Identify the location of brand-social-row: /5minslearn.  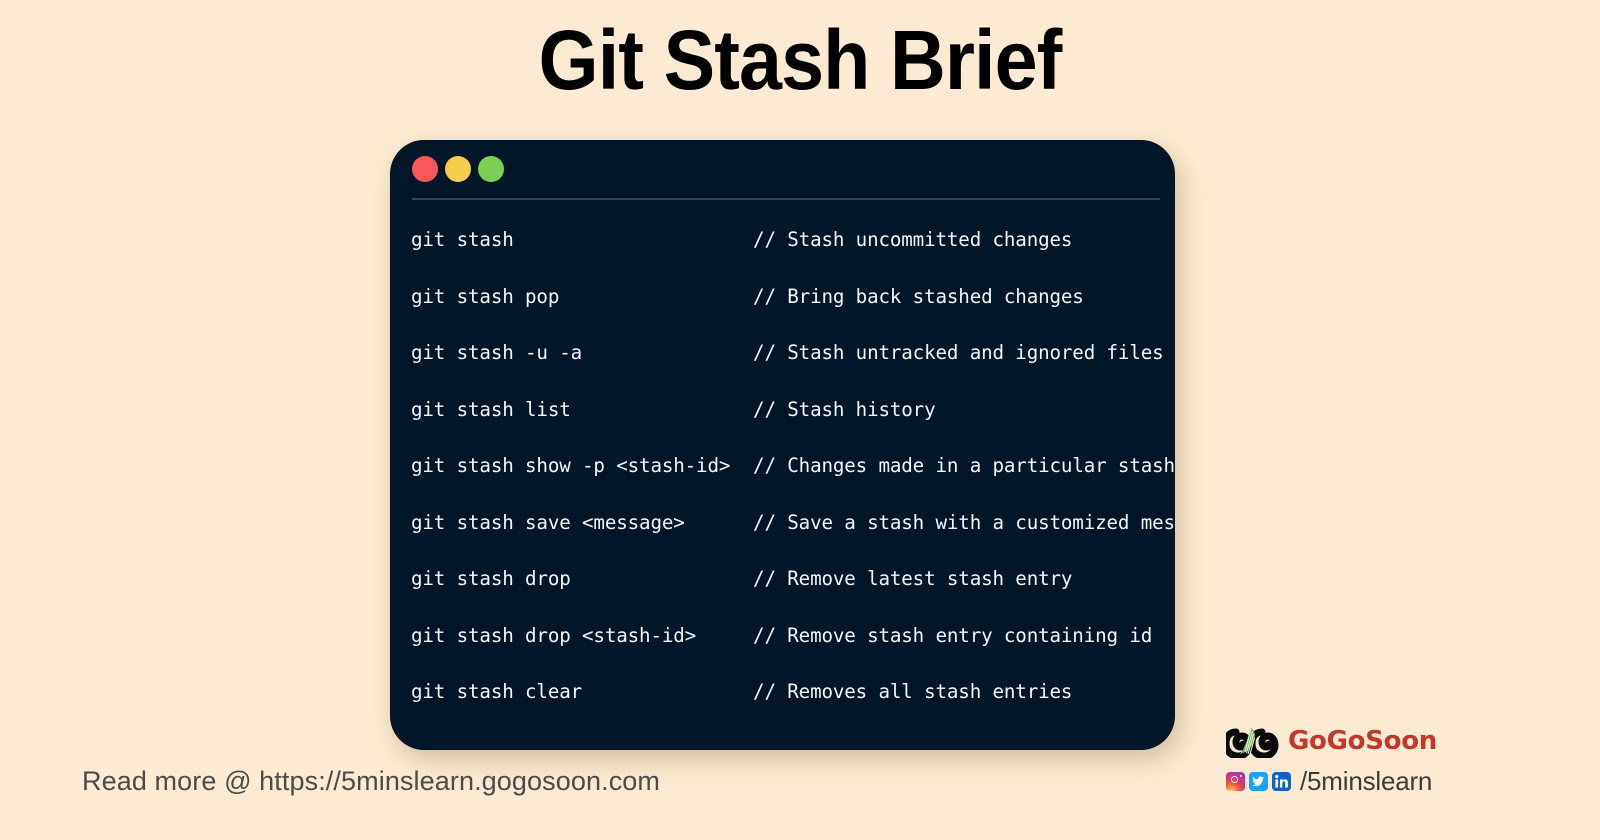
(1329, 781).